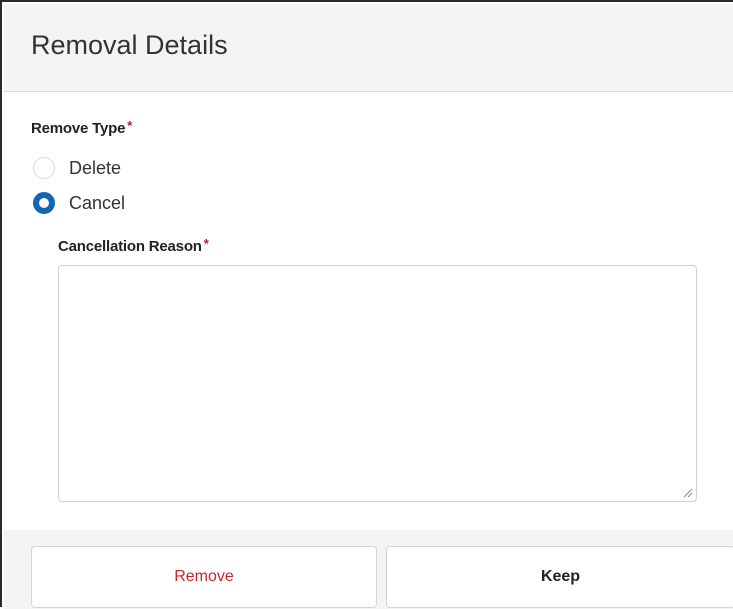  What do you see at coordinates (44, 203) in the screenshot?
I see `radio-button-cancel` at bounding box center [44, 203].